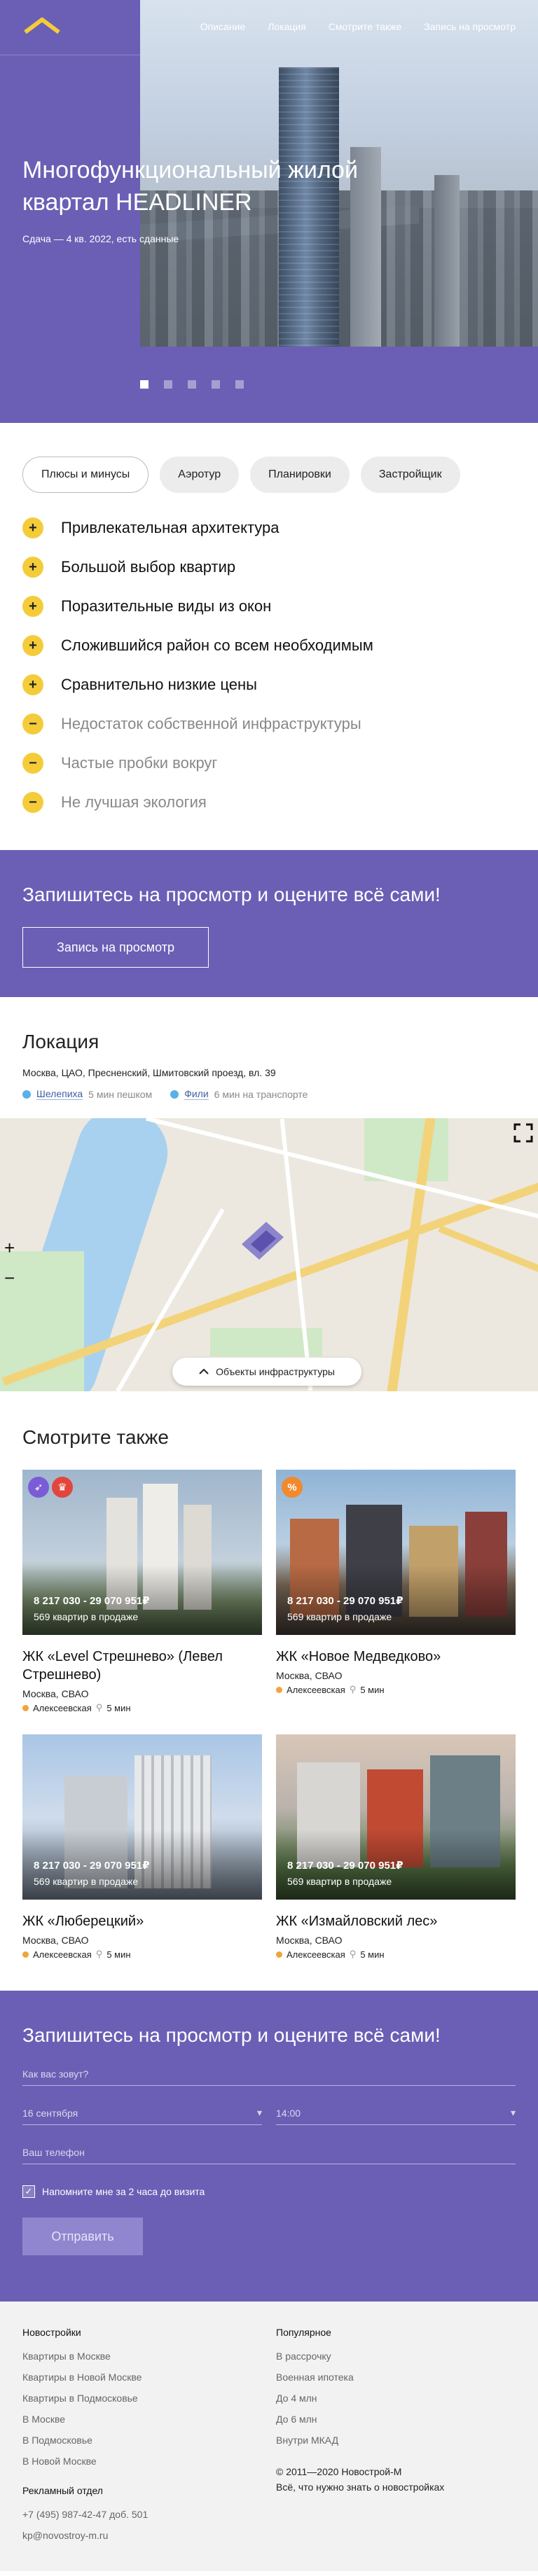 The height and width of the screenshot is (2576, 538). Describe the element at coordinates (259, 2112) in the screenshot. I see `caret-down-icon: ▾` at that location.